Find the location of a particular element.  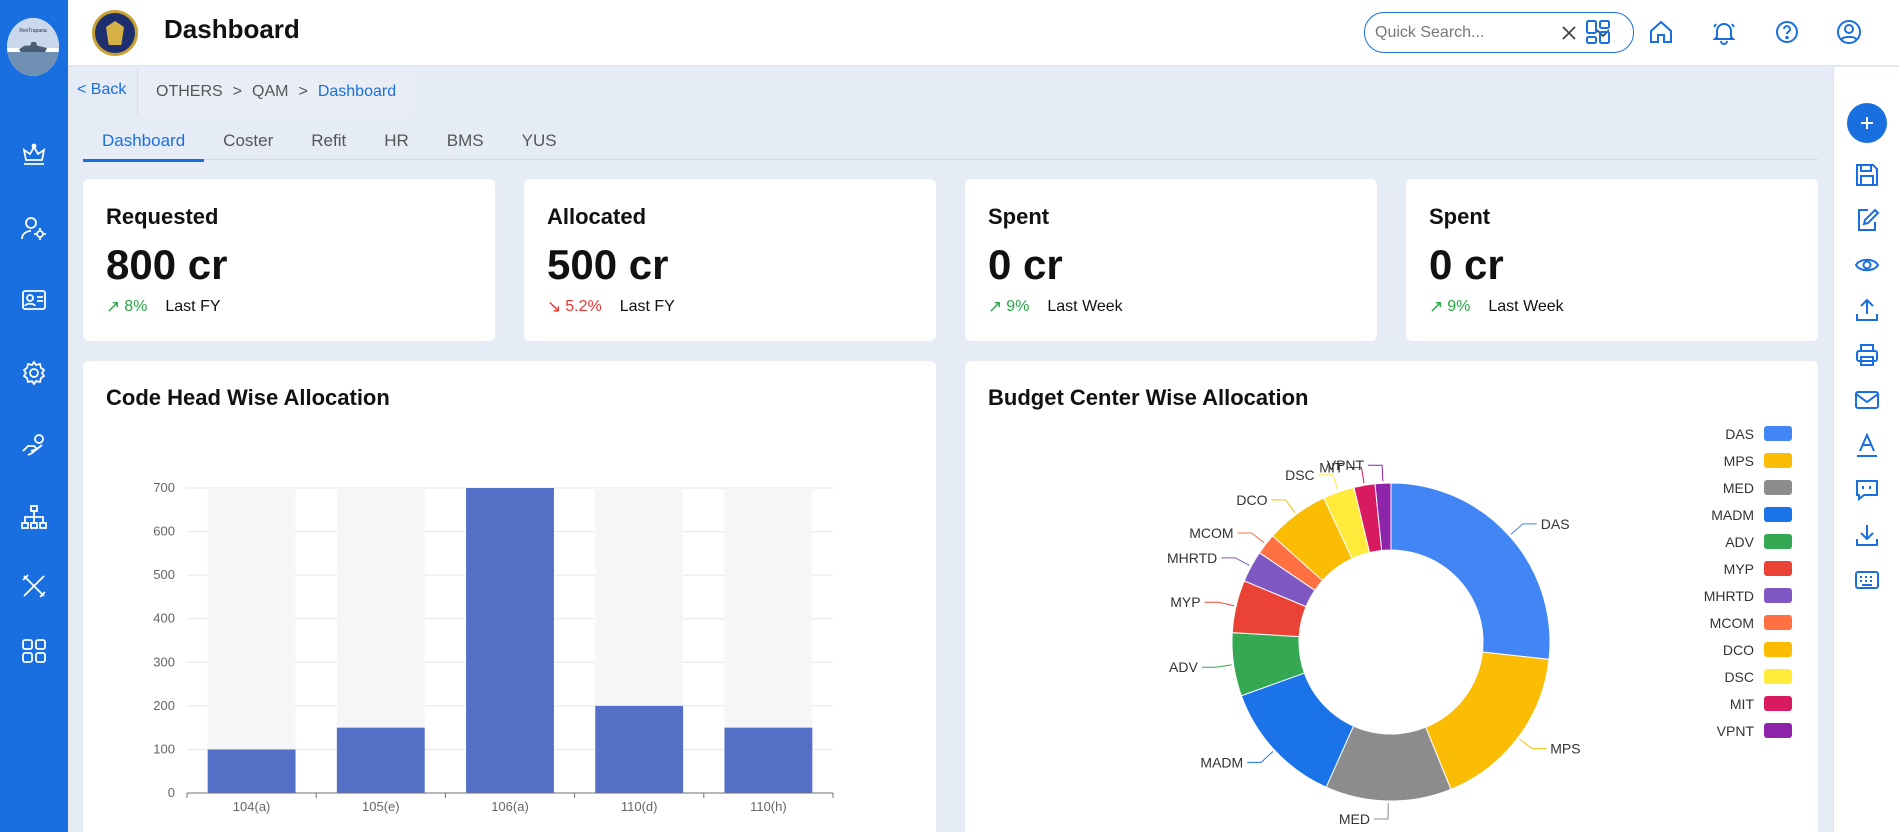

y-tick-label: 300 is located at coordinates (164, 661).